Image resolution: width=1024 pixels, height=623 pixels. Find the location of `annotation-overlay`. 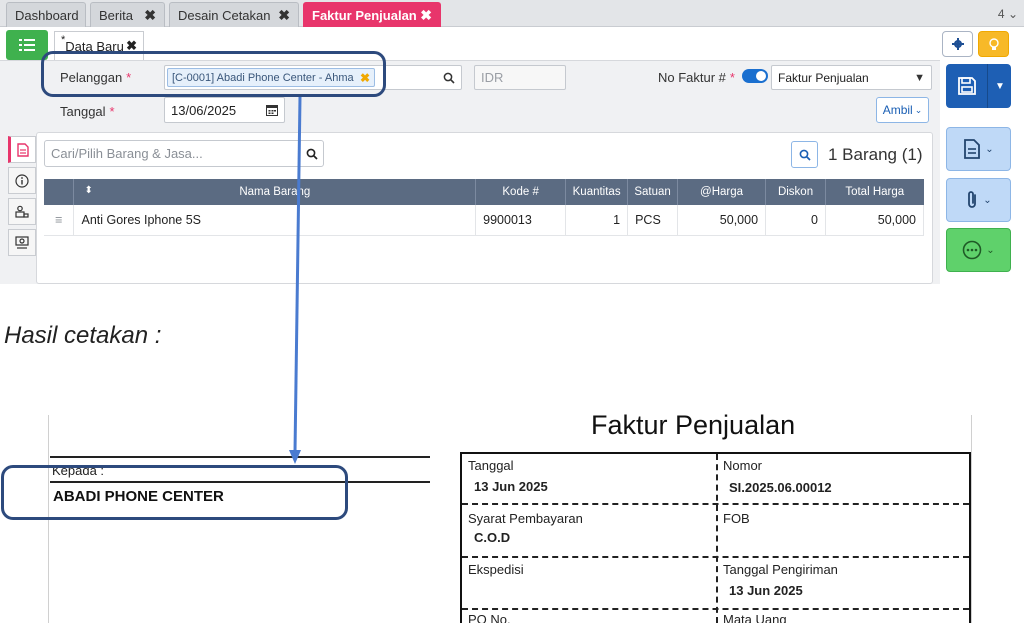

annotation-overlay is located at coordinates (295, 280).